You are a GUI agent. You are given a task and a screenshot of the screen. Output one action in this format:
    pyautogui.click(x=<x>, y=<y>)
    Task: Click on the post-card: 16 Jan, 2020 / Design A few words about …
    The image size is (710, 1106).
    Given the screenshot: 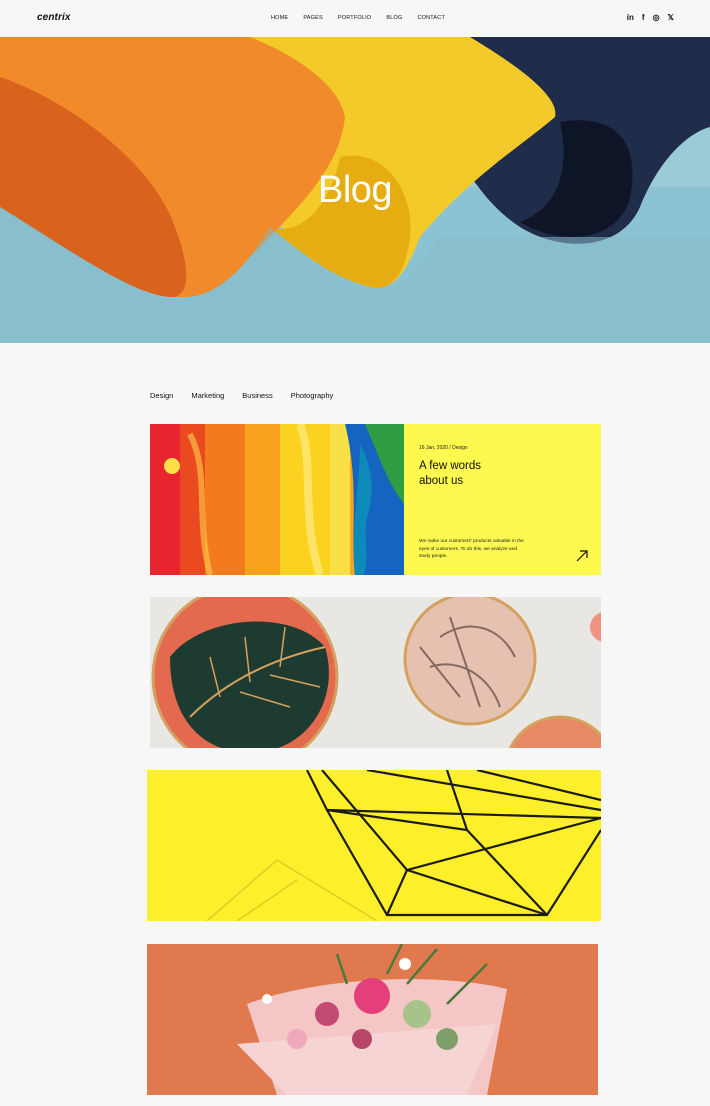 What is the action you would take?
    pyautogui.click(x=375, y=499)
    